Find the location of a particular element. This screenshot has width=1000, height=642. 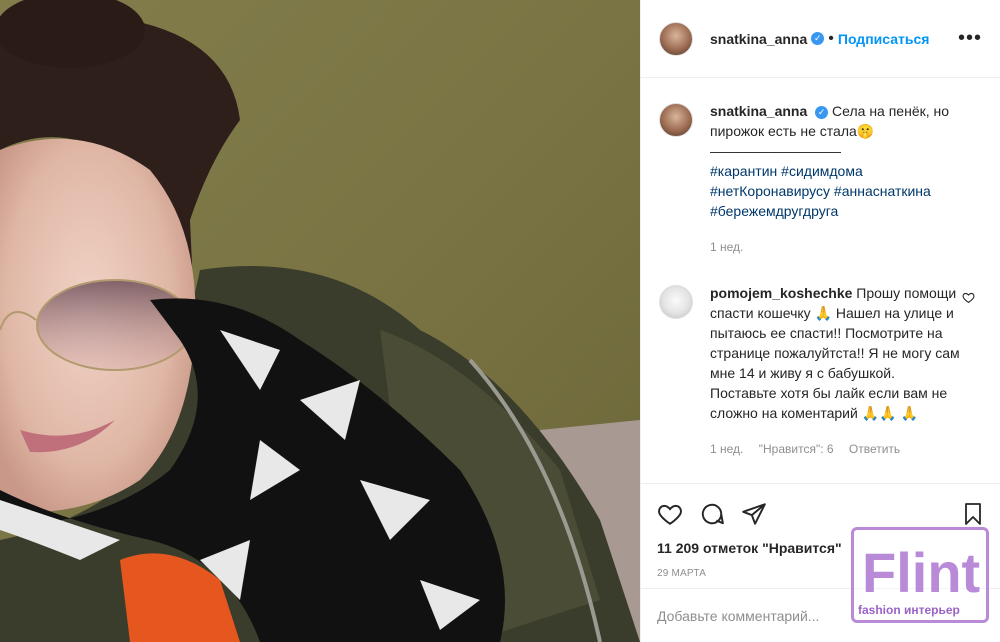

caption-author-avatar is located at coordinates (676, 120).